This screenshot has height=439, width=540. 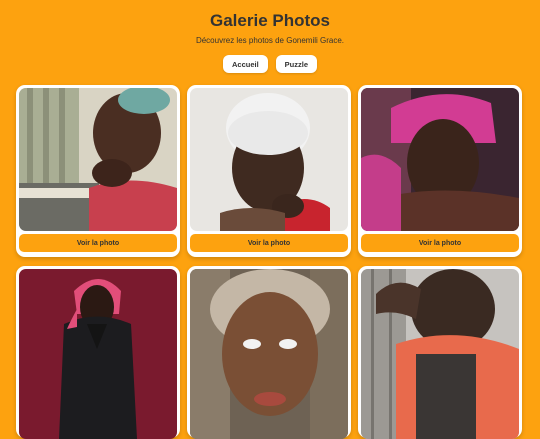 I want to click on puzzle-button: Puzzle, so click(x=296, y=64).